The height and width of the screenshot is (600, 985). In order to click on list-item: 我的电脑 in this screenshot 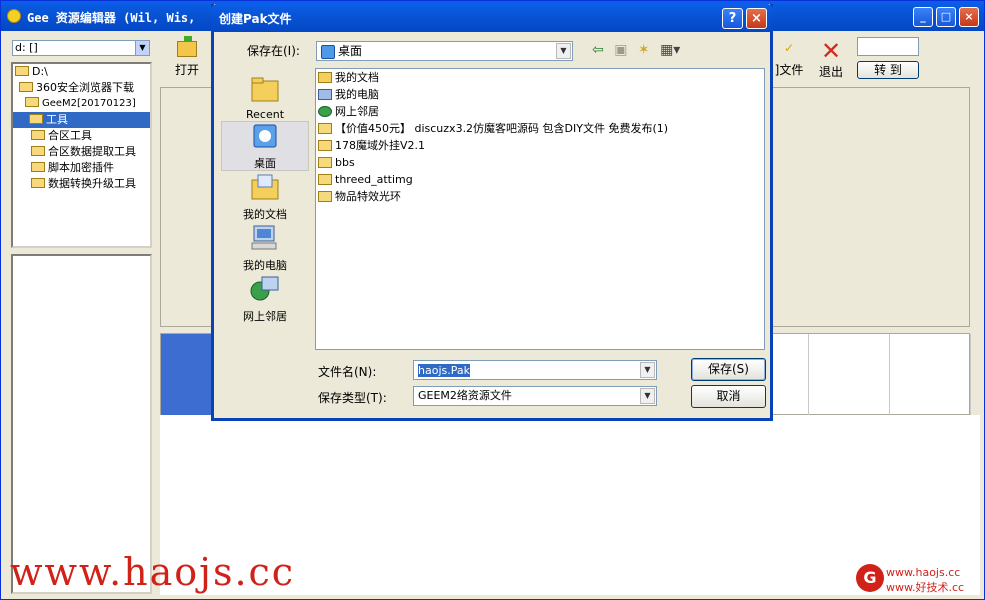, I will do `click(348, 95)`.